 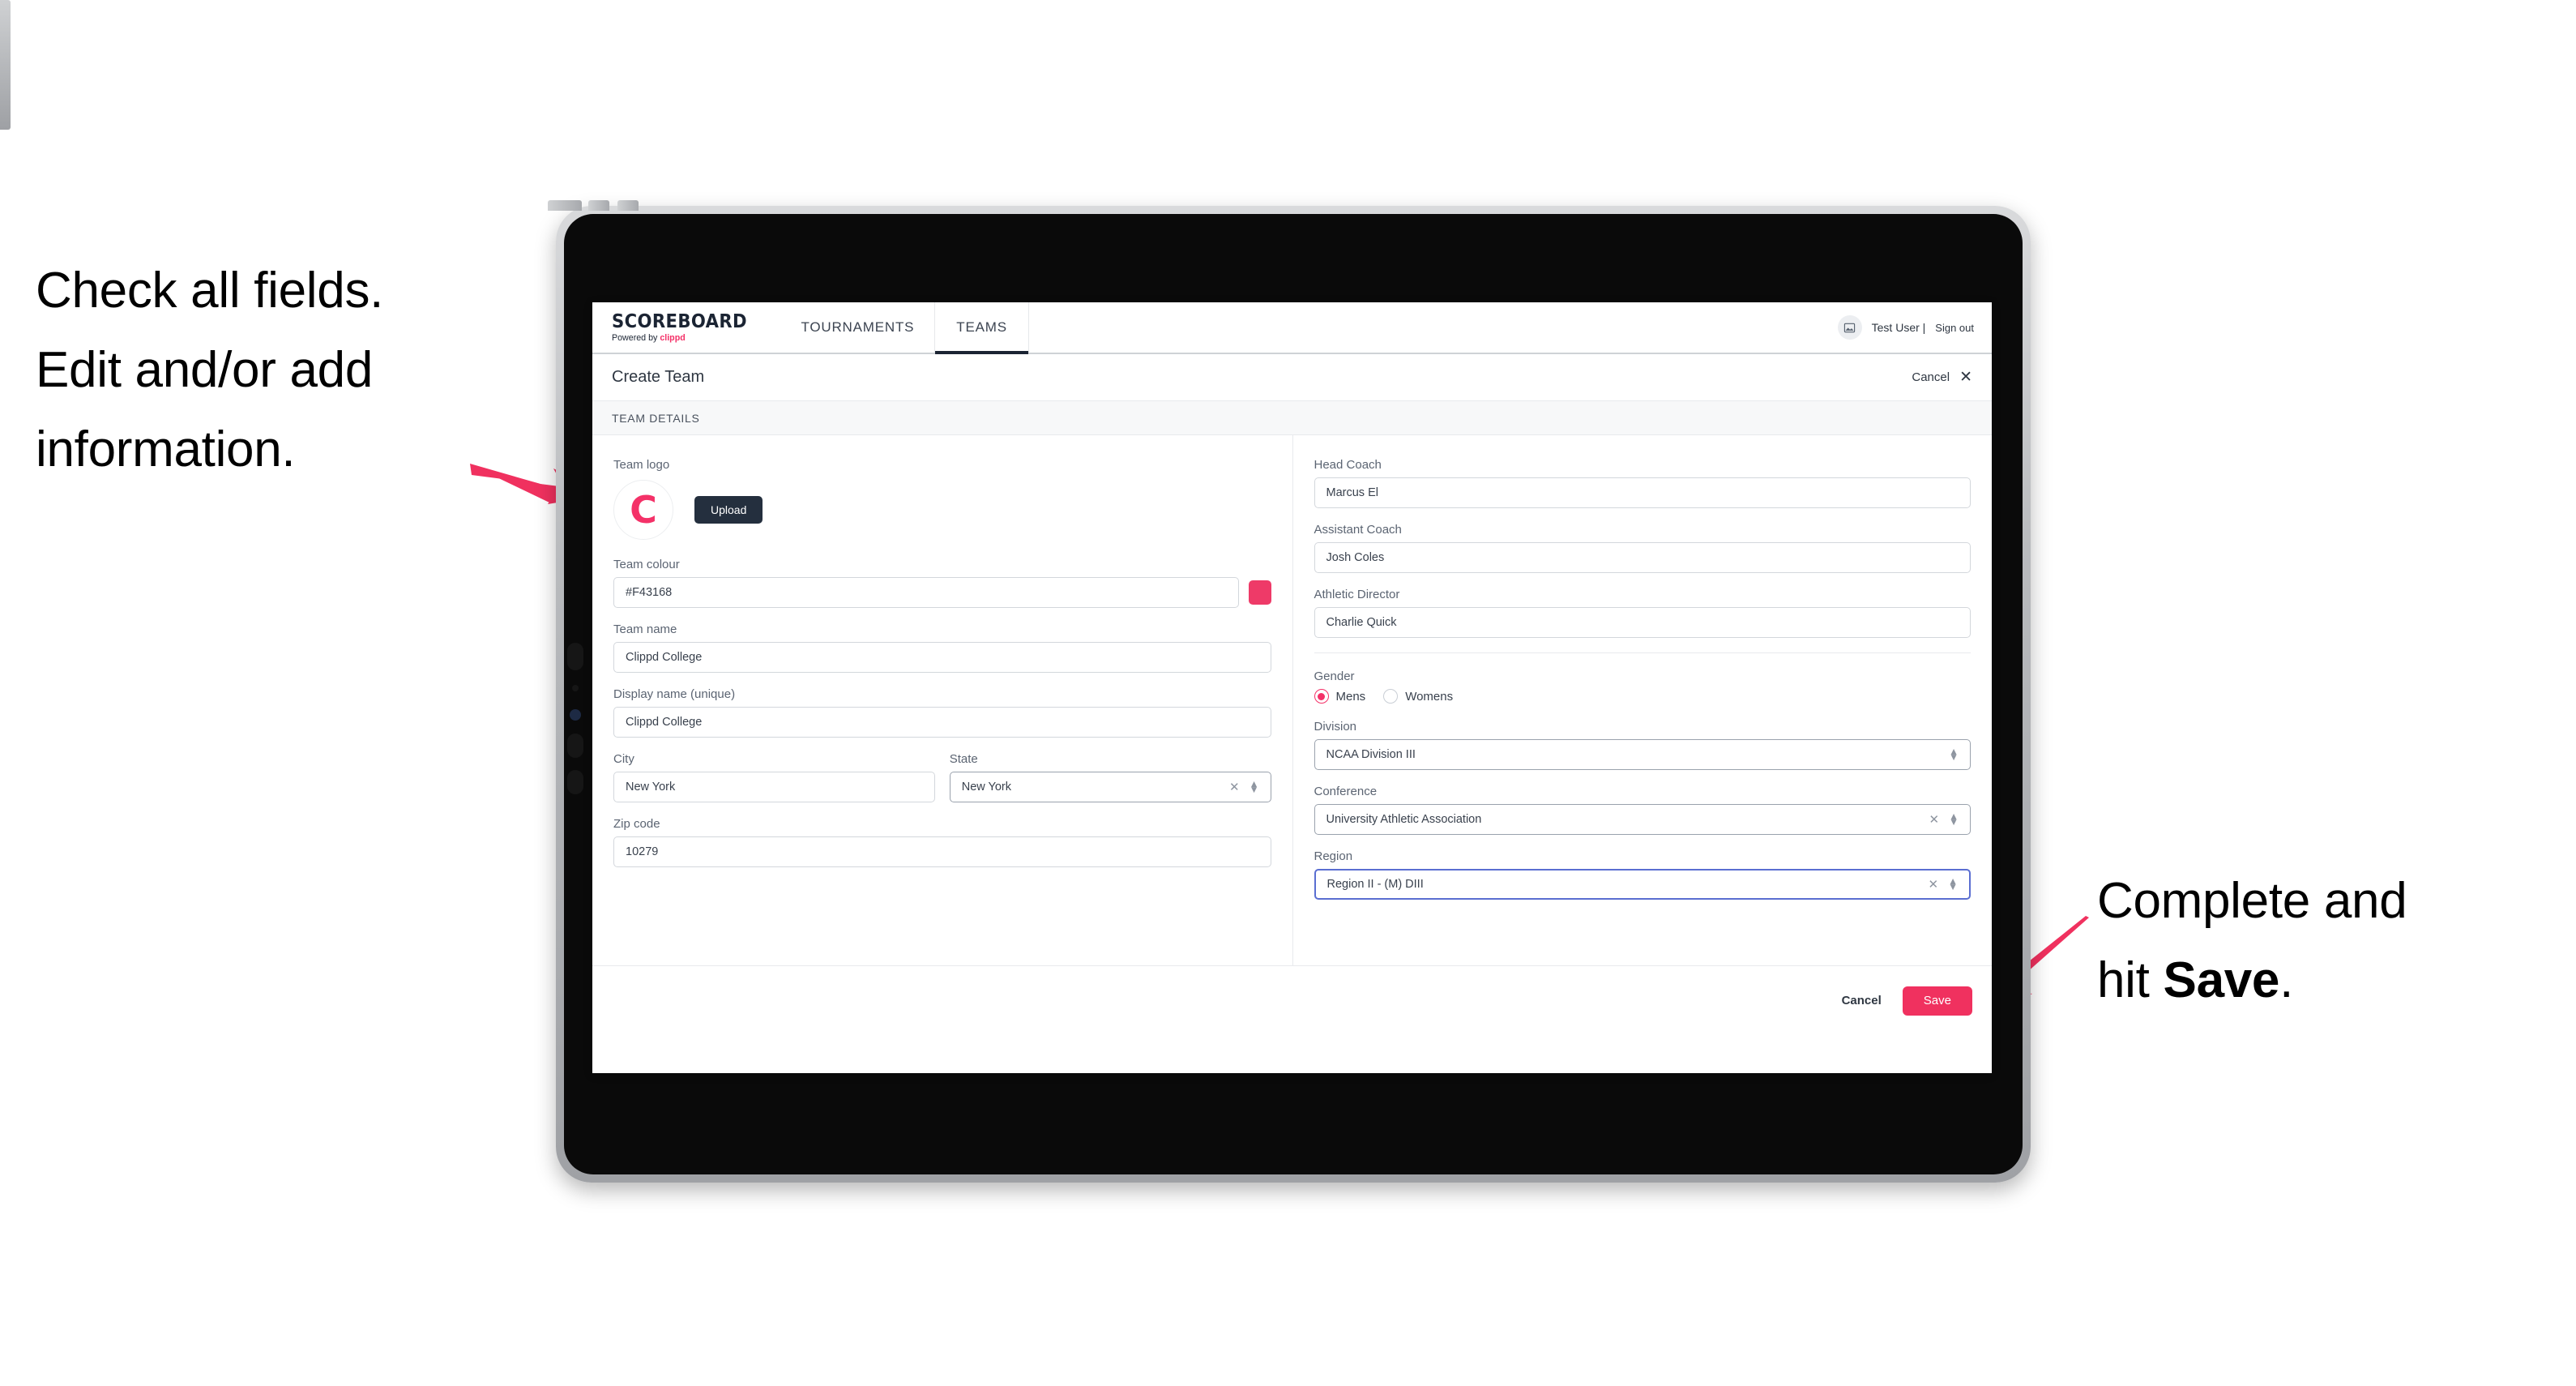 What do you see at coordinates (1110, 787) in the screenshot?
I see `state-select: New York ✕ ▲ ▼` at bounding box center [1110, 787].